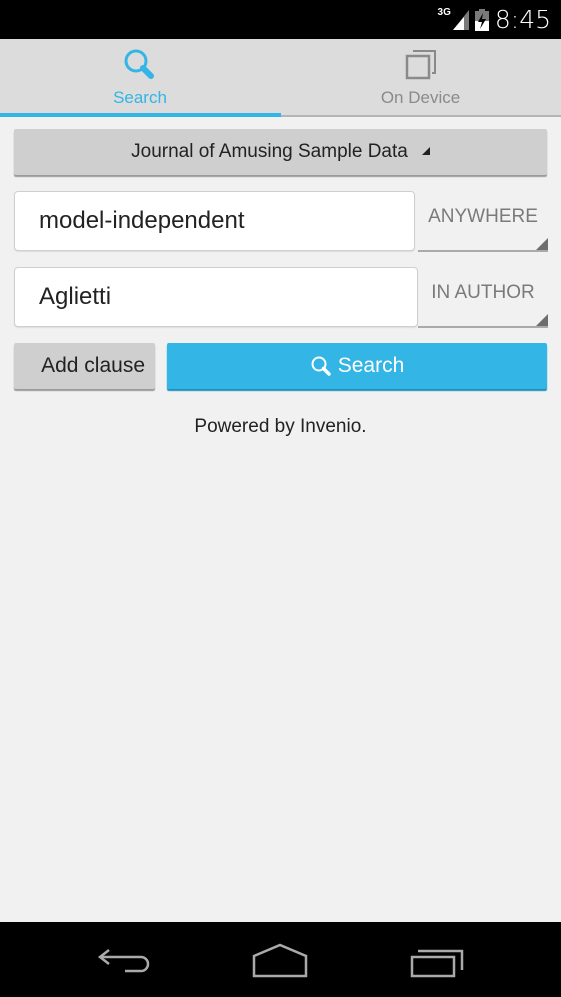 The height and width of the screenshot is (997, 561). I want to click on clause-2-scope-spinner: IN AUTHOR, so click(483, 297).